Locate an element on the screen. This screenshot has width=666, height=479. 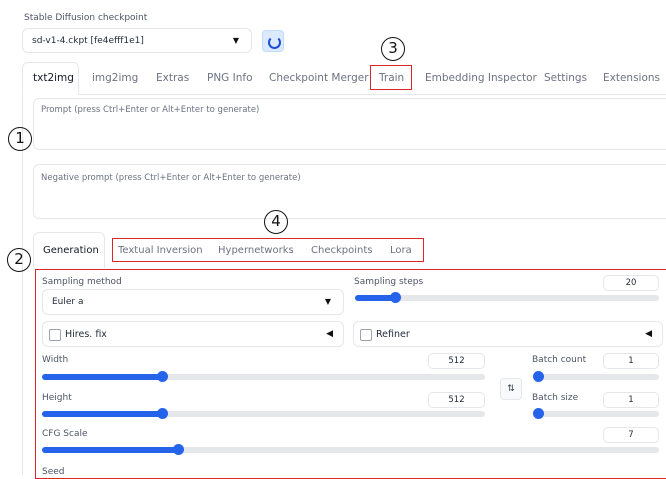
checkpoint-value: sd-v1-4.ckpt [fe4efff1e1] is located at coordinates (88, 41).